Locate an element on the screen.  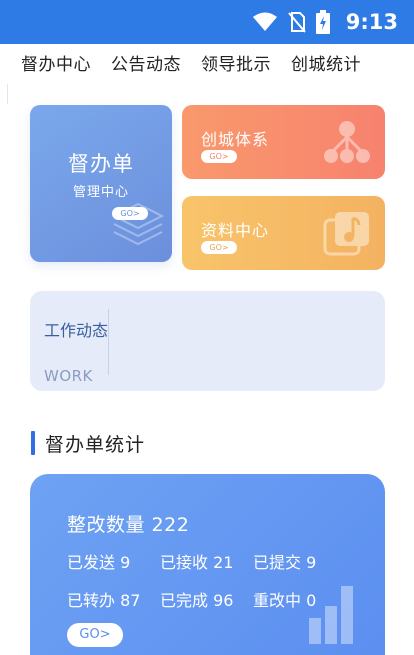
statistics-go-button: GO> is located at coordinates (95, 635).